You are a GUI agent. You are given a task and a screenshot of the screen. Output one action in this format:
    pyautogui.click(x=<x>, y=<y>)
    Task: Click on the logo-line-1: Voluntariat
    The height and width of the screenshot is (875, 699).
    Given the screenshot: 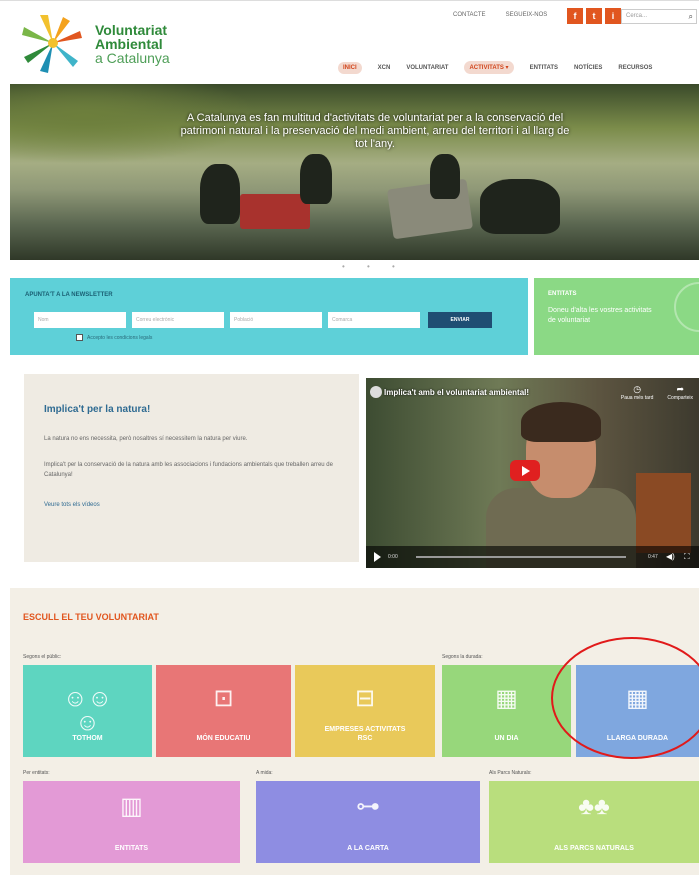 What is the action you would take?
    pyautogui.click(x=131, y=30)
    